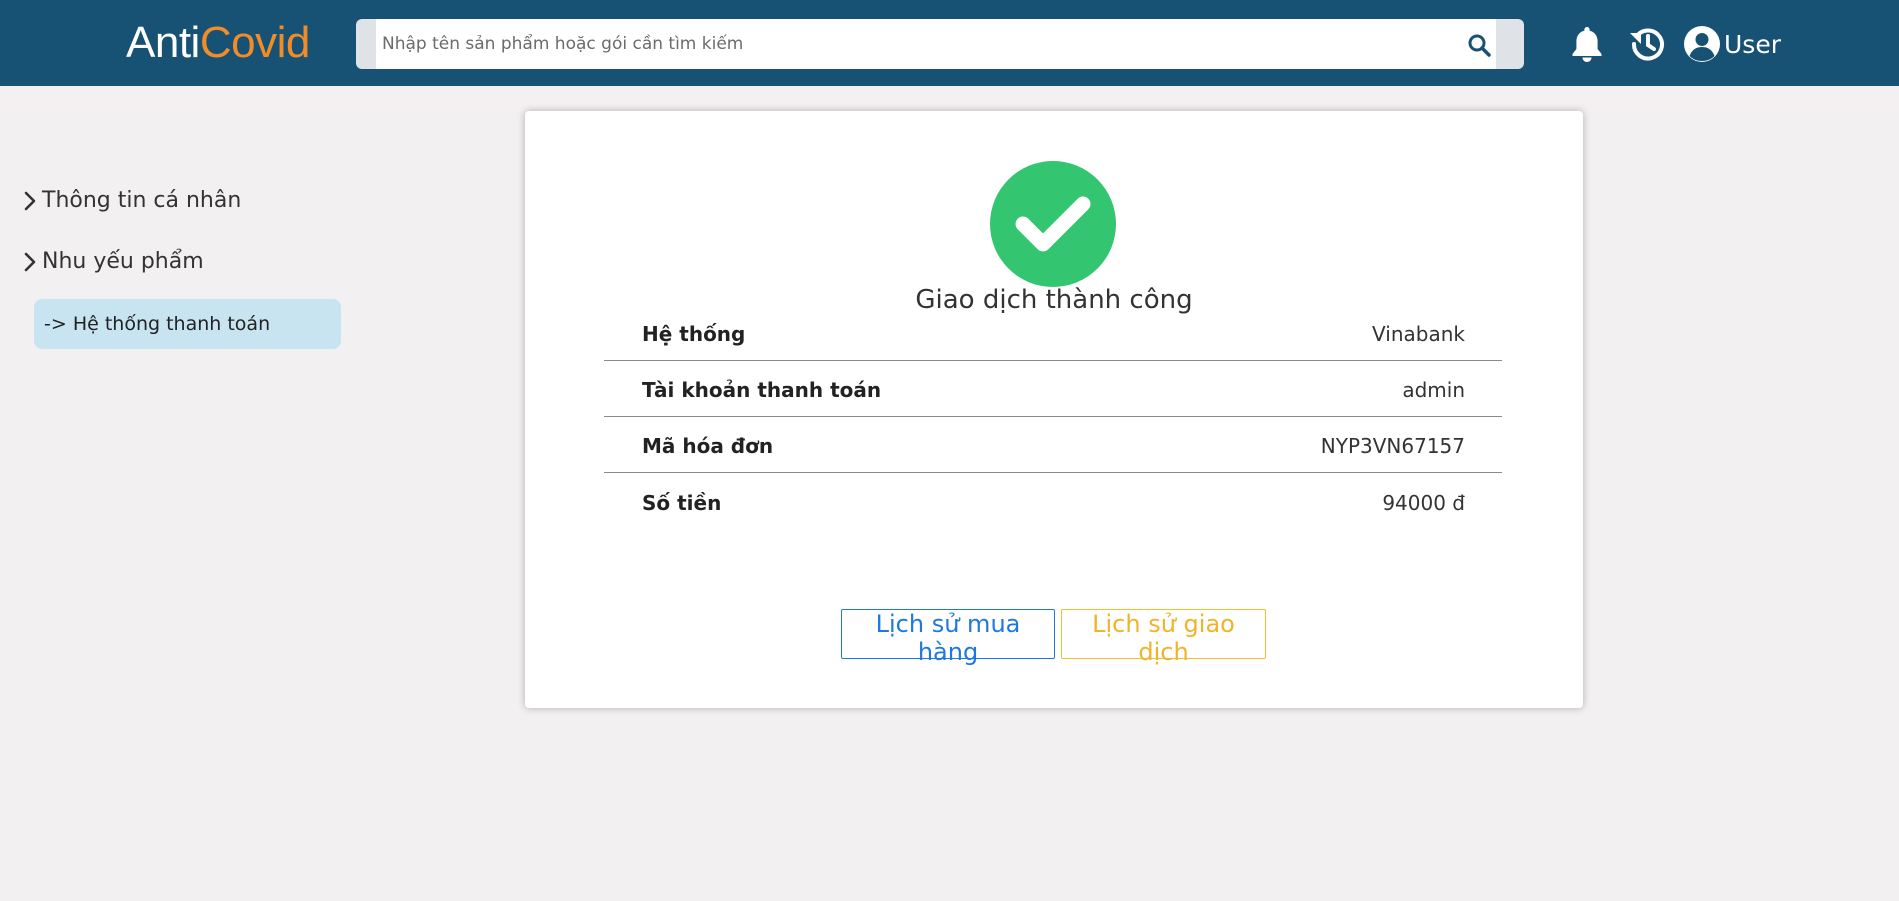 The image size is (1899, 901). I want to click on action-buttons: Lịch sử mua hàng Lịch sử giao dịch, so click(1053, 637).